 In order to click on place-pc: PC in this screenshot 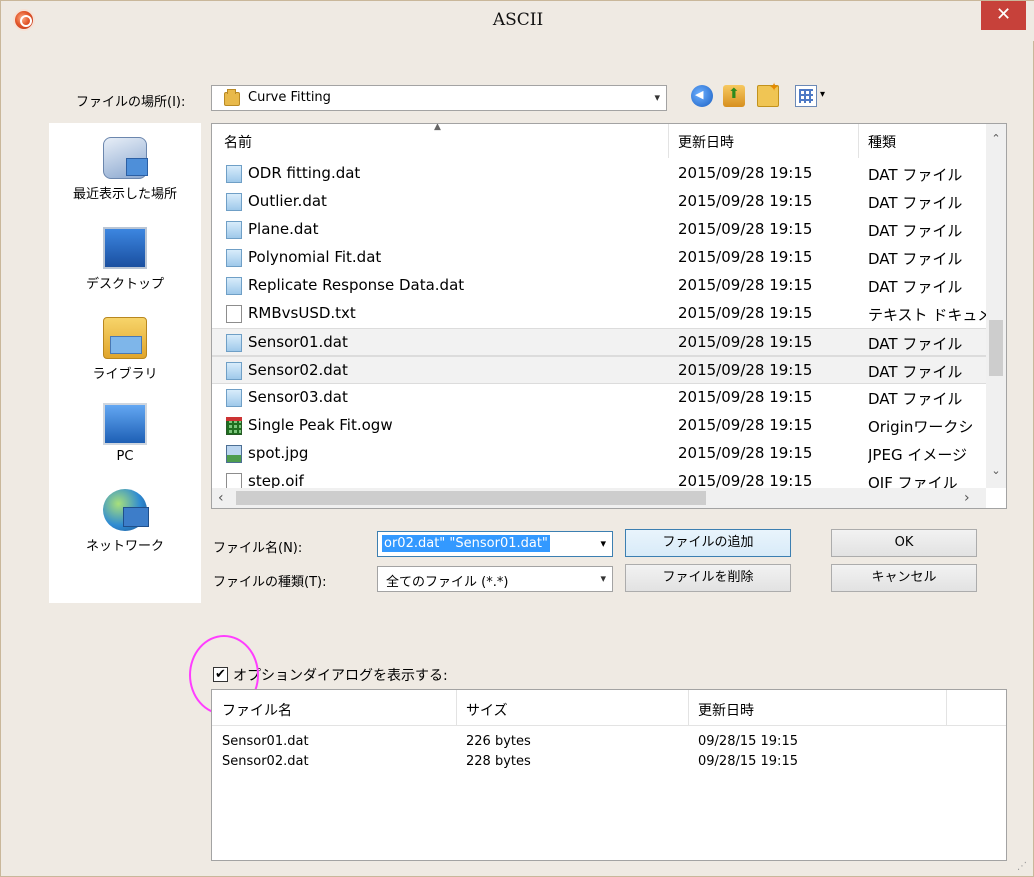, I will do `click(125, 433)`.